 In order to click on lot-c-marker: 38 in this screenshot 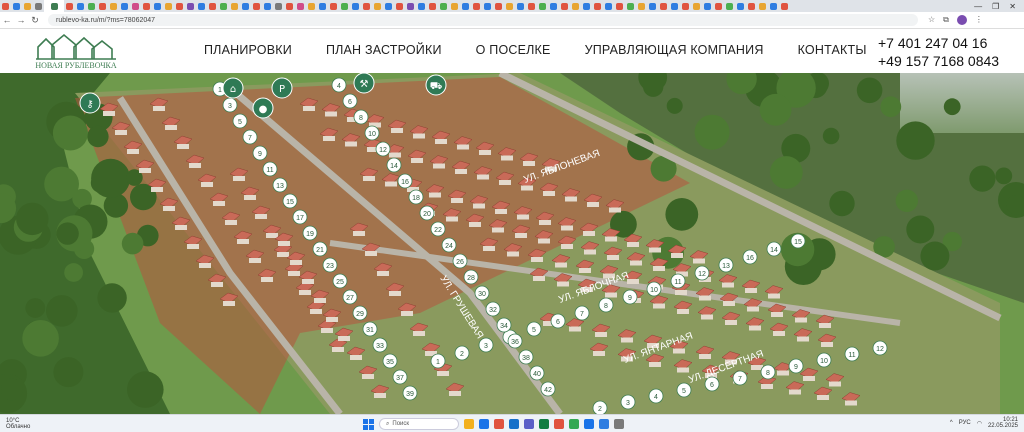, I will do `click(526, 357)`.